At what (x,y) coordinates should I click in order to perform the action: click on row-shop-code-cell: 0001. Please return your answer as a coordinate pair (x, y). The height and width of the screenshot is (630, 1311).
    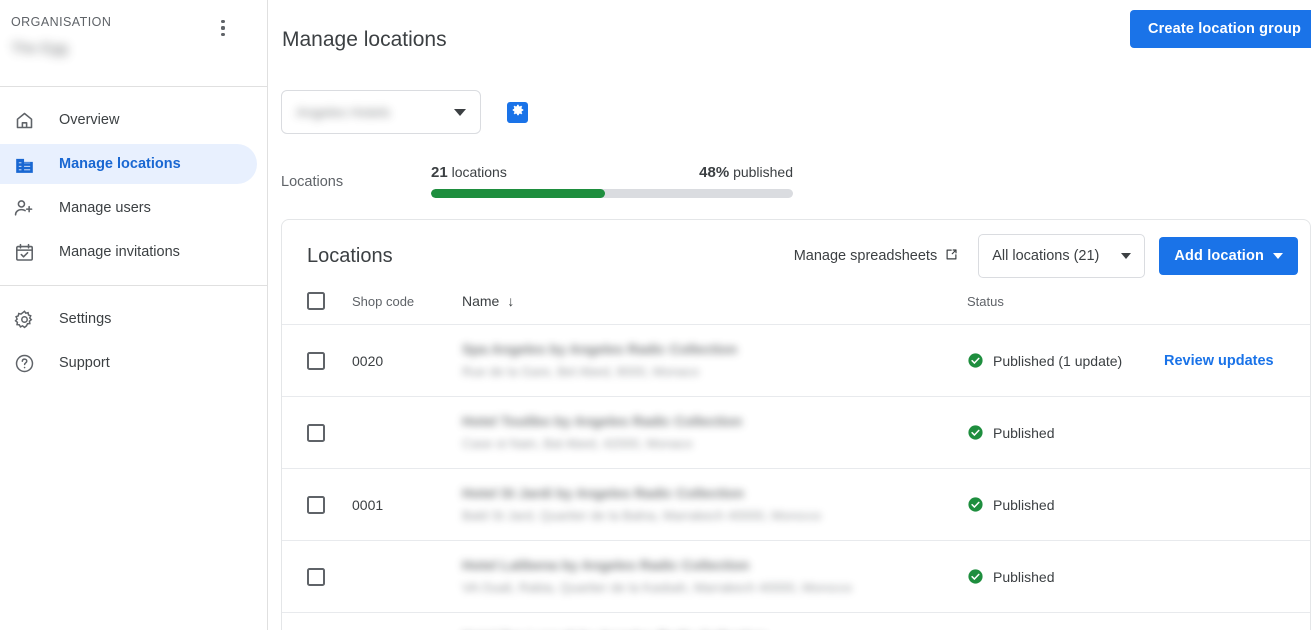
    Looking at the image, I should click on (407, 504).